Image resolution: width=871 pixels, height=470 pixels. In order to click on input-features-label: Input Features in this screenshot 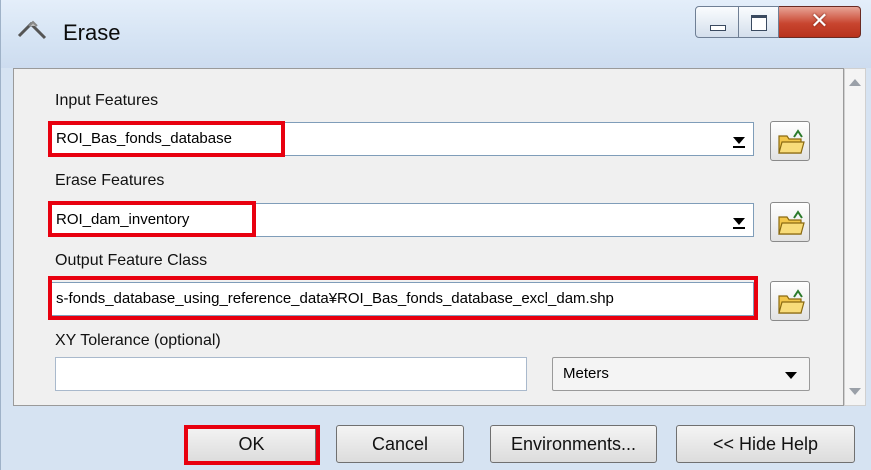, I will do `click(107, 100)`.